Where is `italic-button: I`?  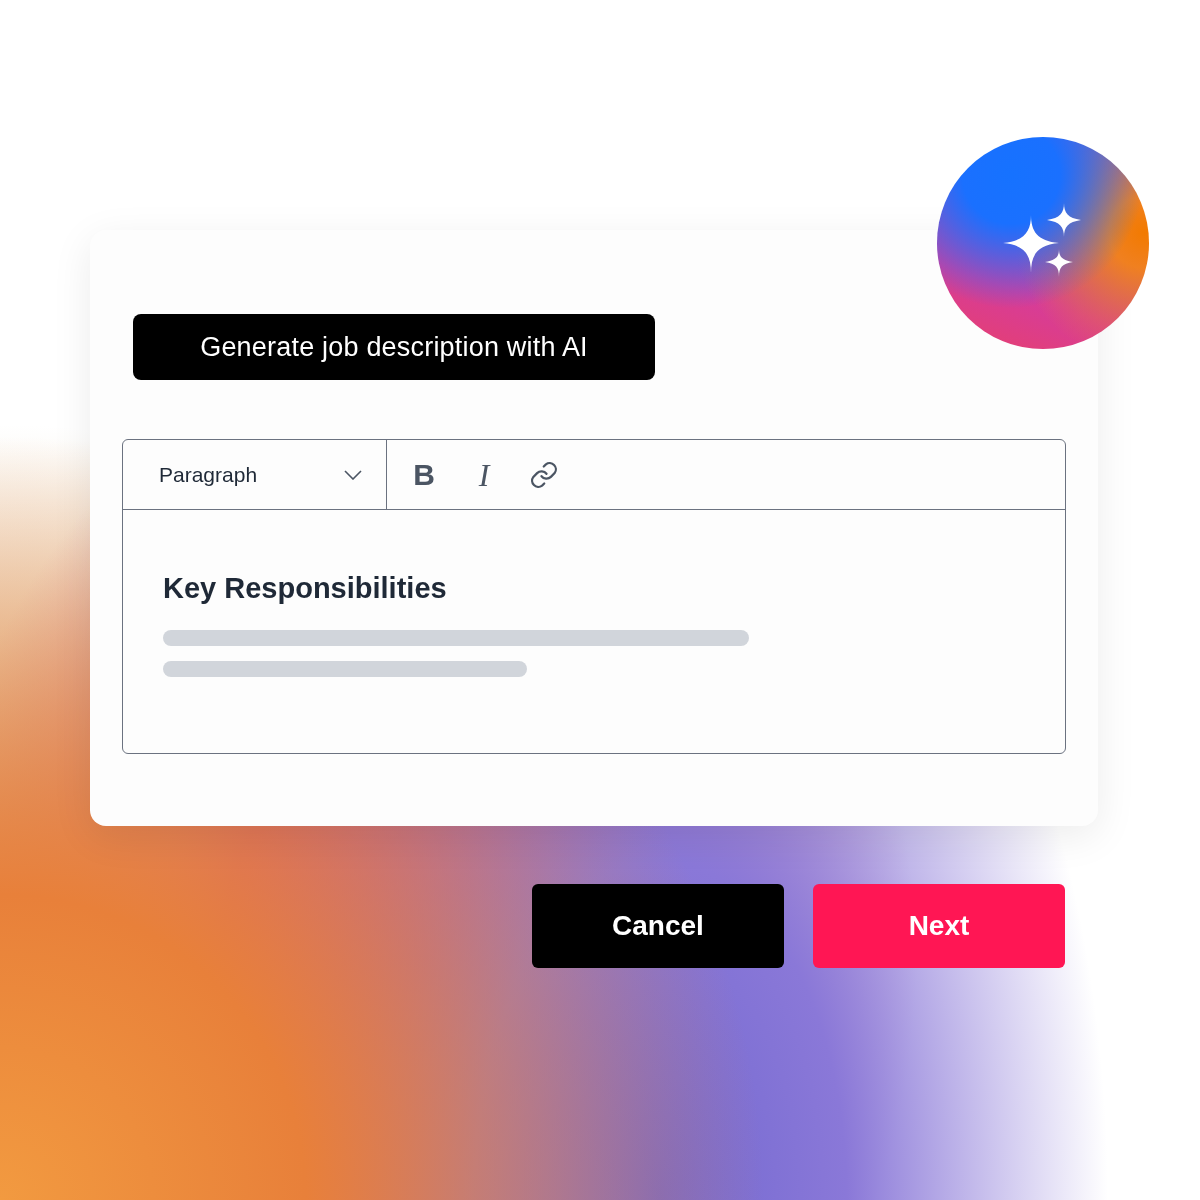 italic-button: I is located at coordinates (484, 474).